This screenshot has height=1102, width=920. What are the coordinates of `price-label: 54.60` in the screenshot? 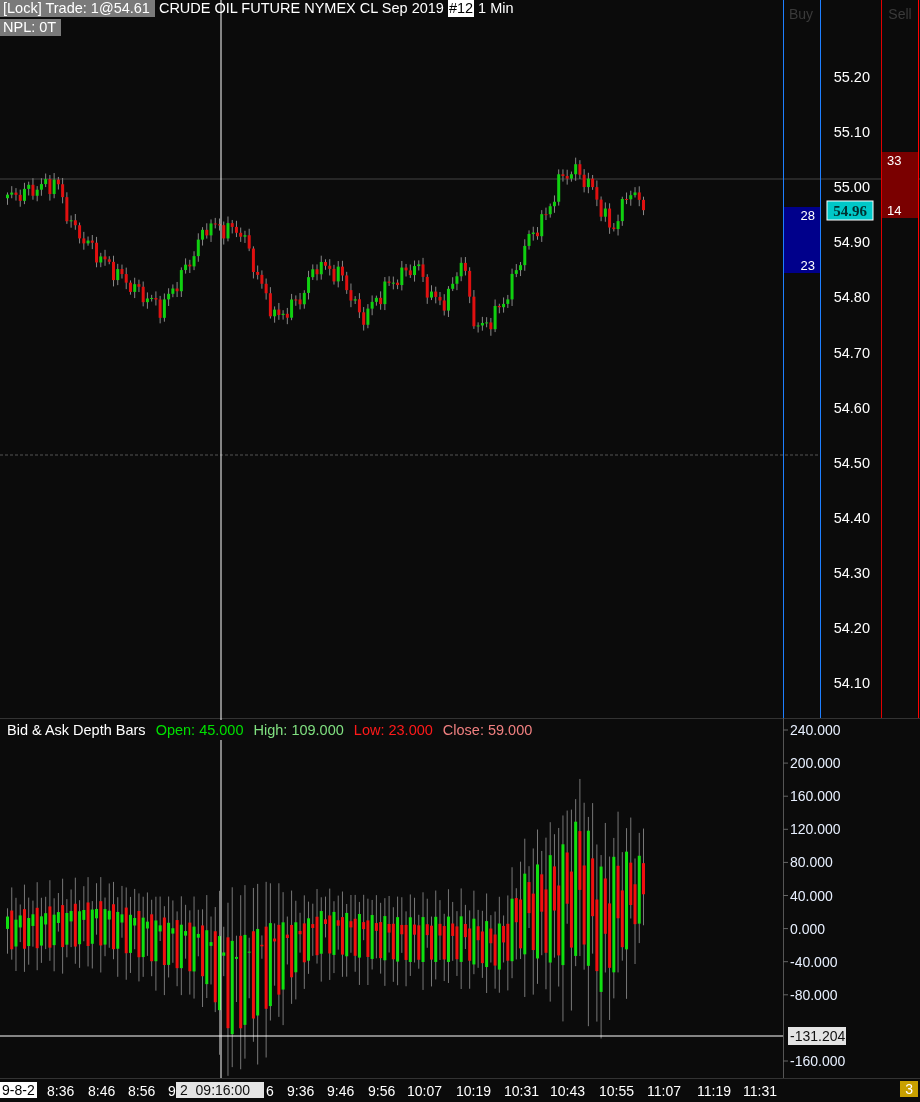 It's located at (851, 407).